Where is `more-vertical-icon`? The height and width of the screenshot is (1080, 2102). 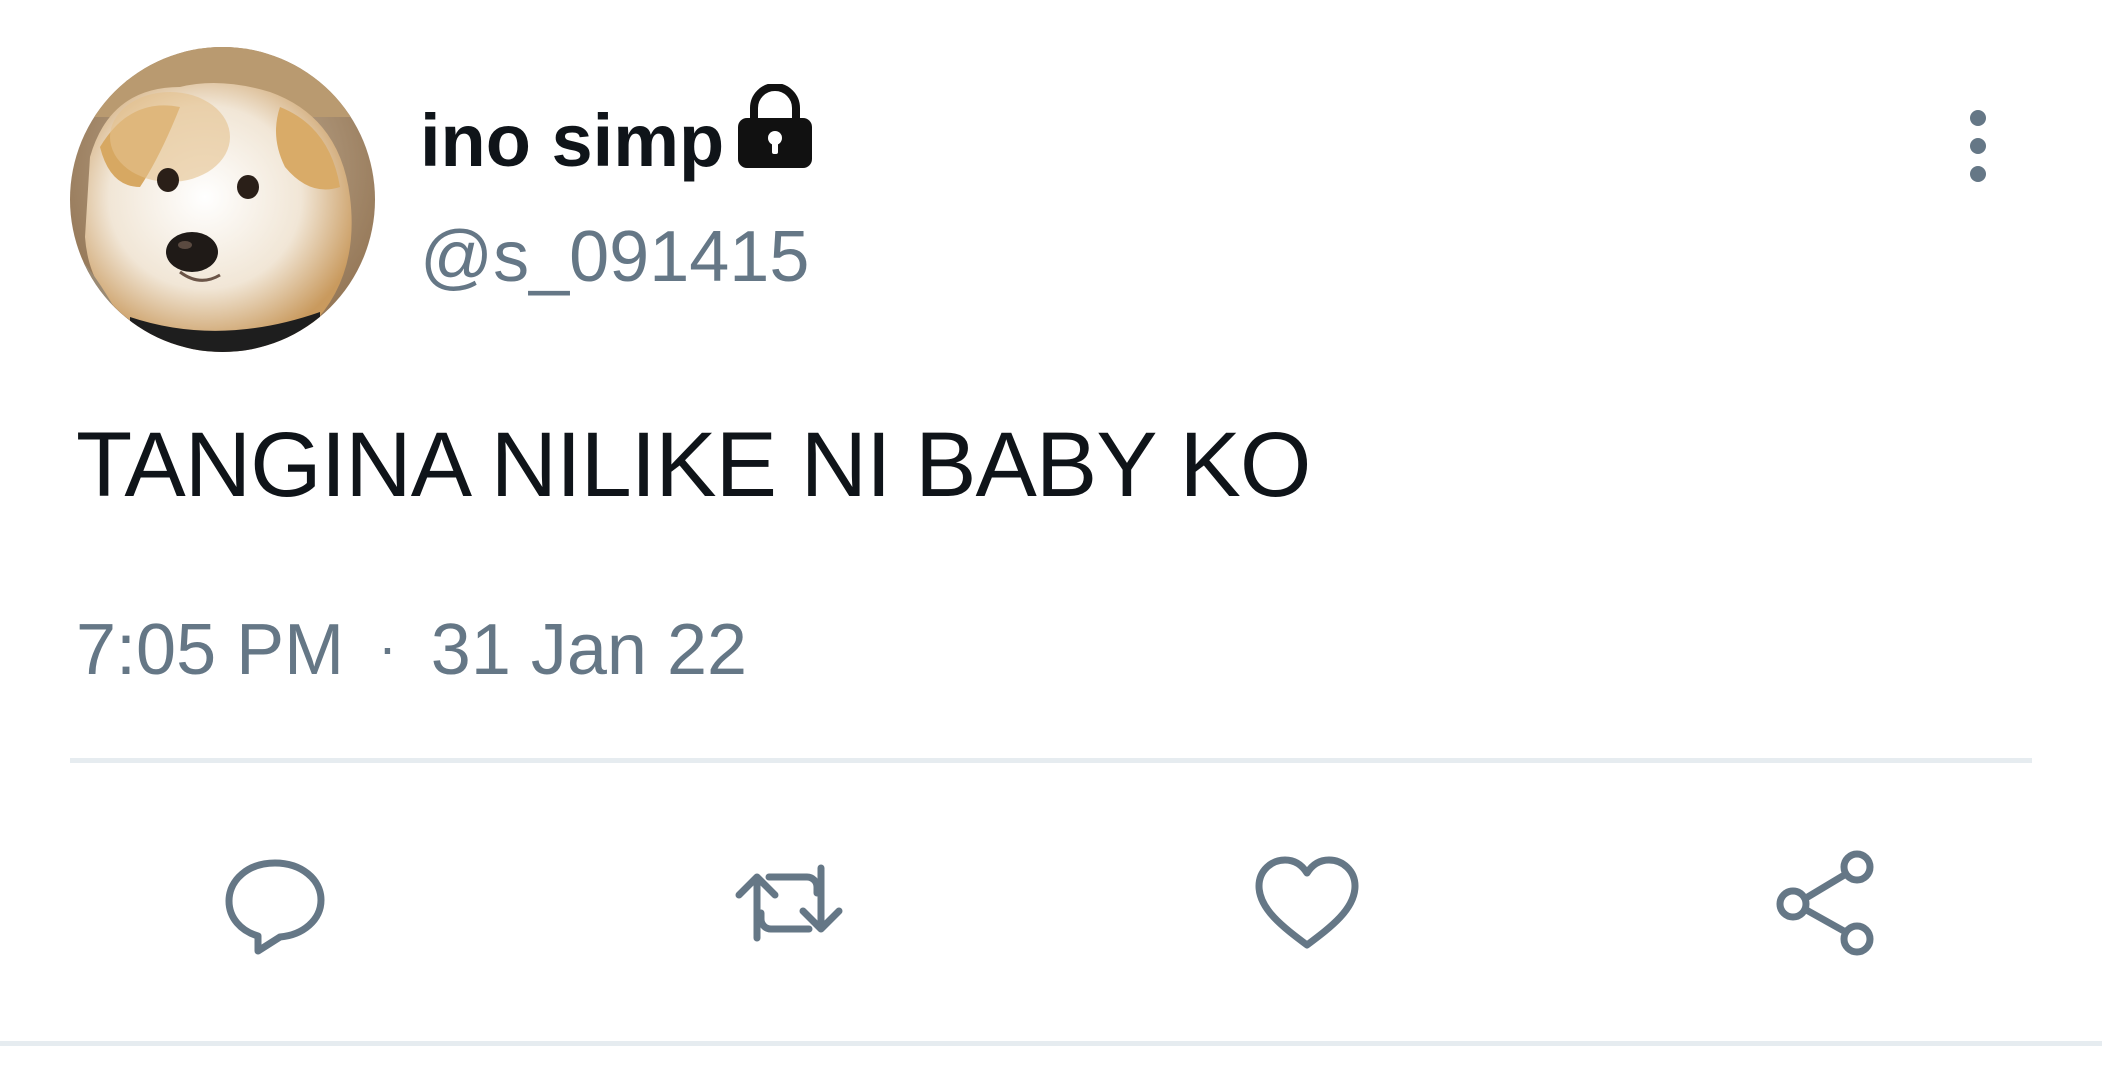 more-vertical-icon is located at coordinates (1978, 146).